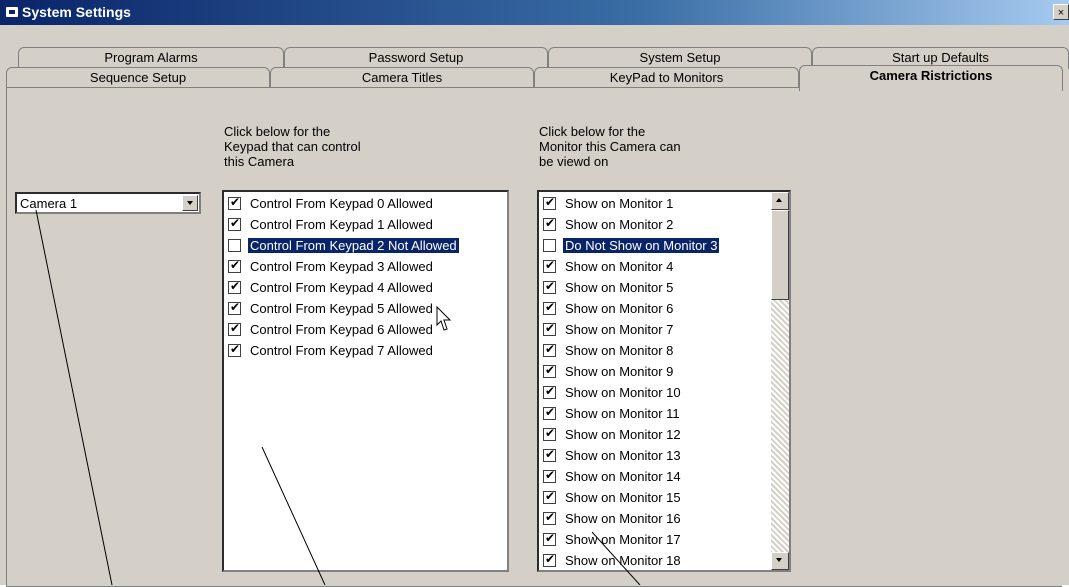  What do you see at coordinates (416, 58) in the screenshot?
I see `tab-password-setup: Password Setup` at bounding box center [416, 58].